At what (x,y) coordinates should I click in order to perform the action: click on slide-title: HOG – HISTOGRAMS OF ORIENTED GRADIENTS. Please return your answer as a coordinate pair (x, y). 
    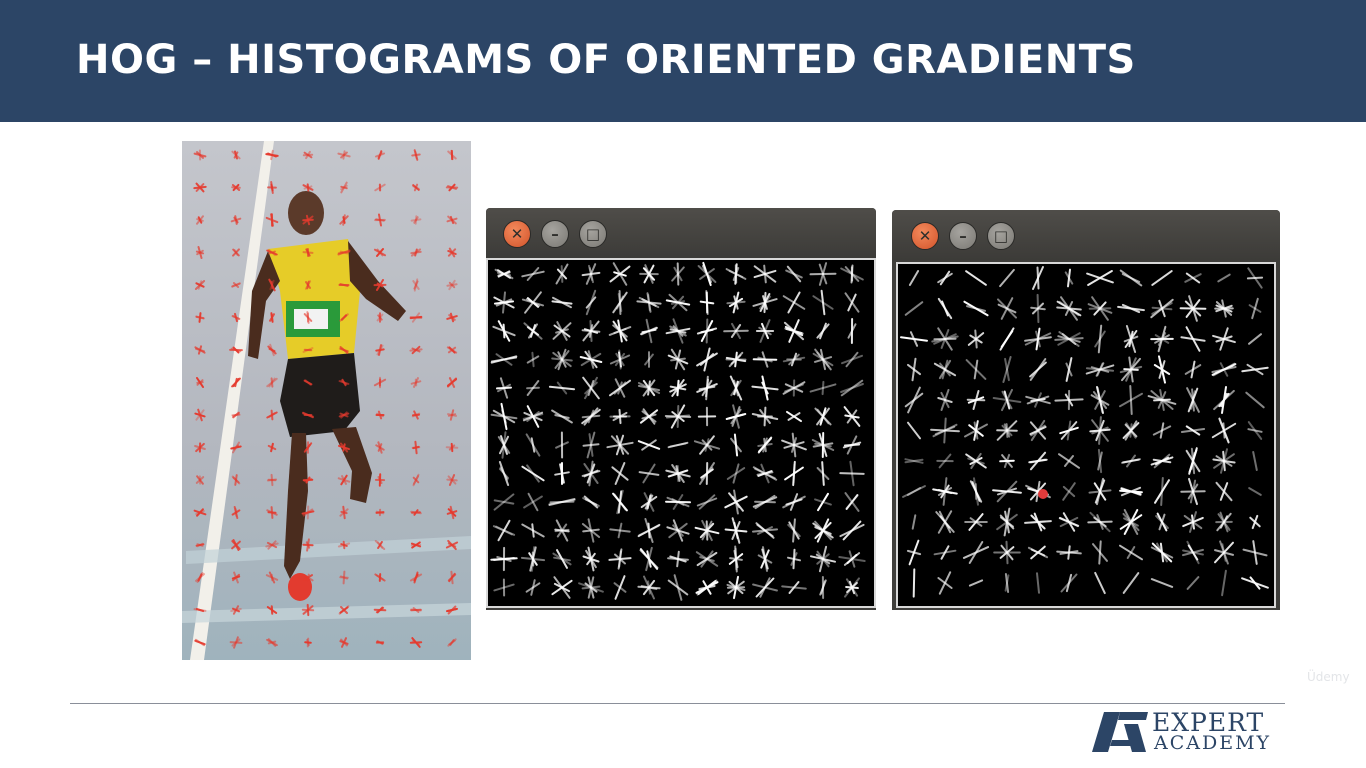
    Looking at the image, I should click on (606, 60).